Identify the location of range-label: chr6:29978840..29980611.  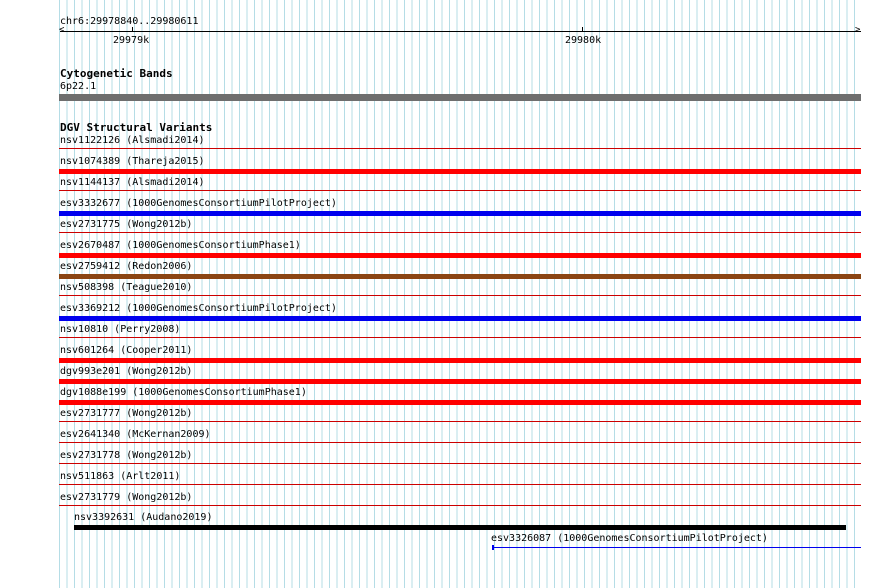
(129, 21).